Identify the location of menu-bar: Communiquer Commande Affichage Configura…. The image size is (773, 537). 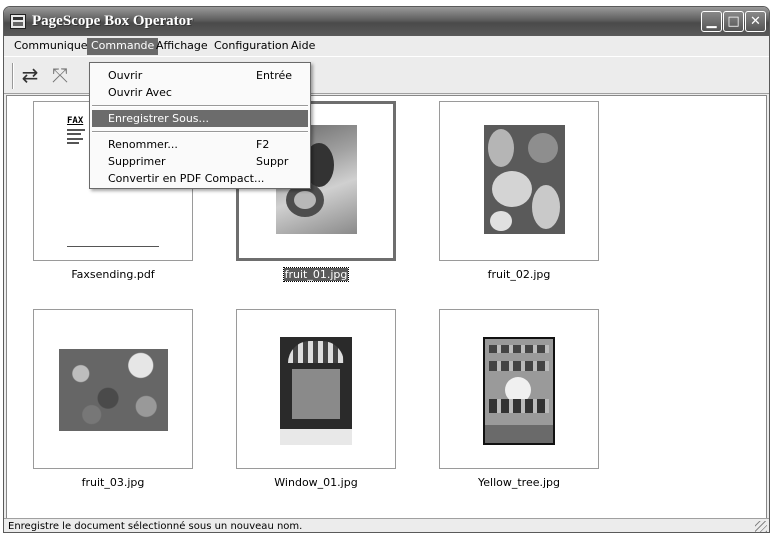
(386, 46).